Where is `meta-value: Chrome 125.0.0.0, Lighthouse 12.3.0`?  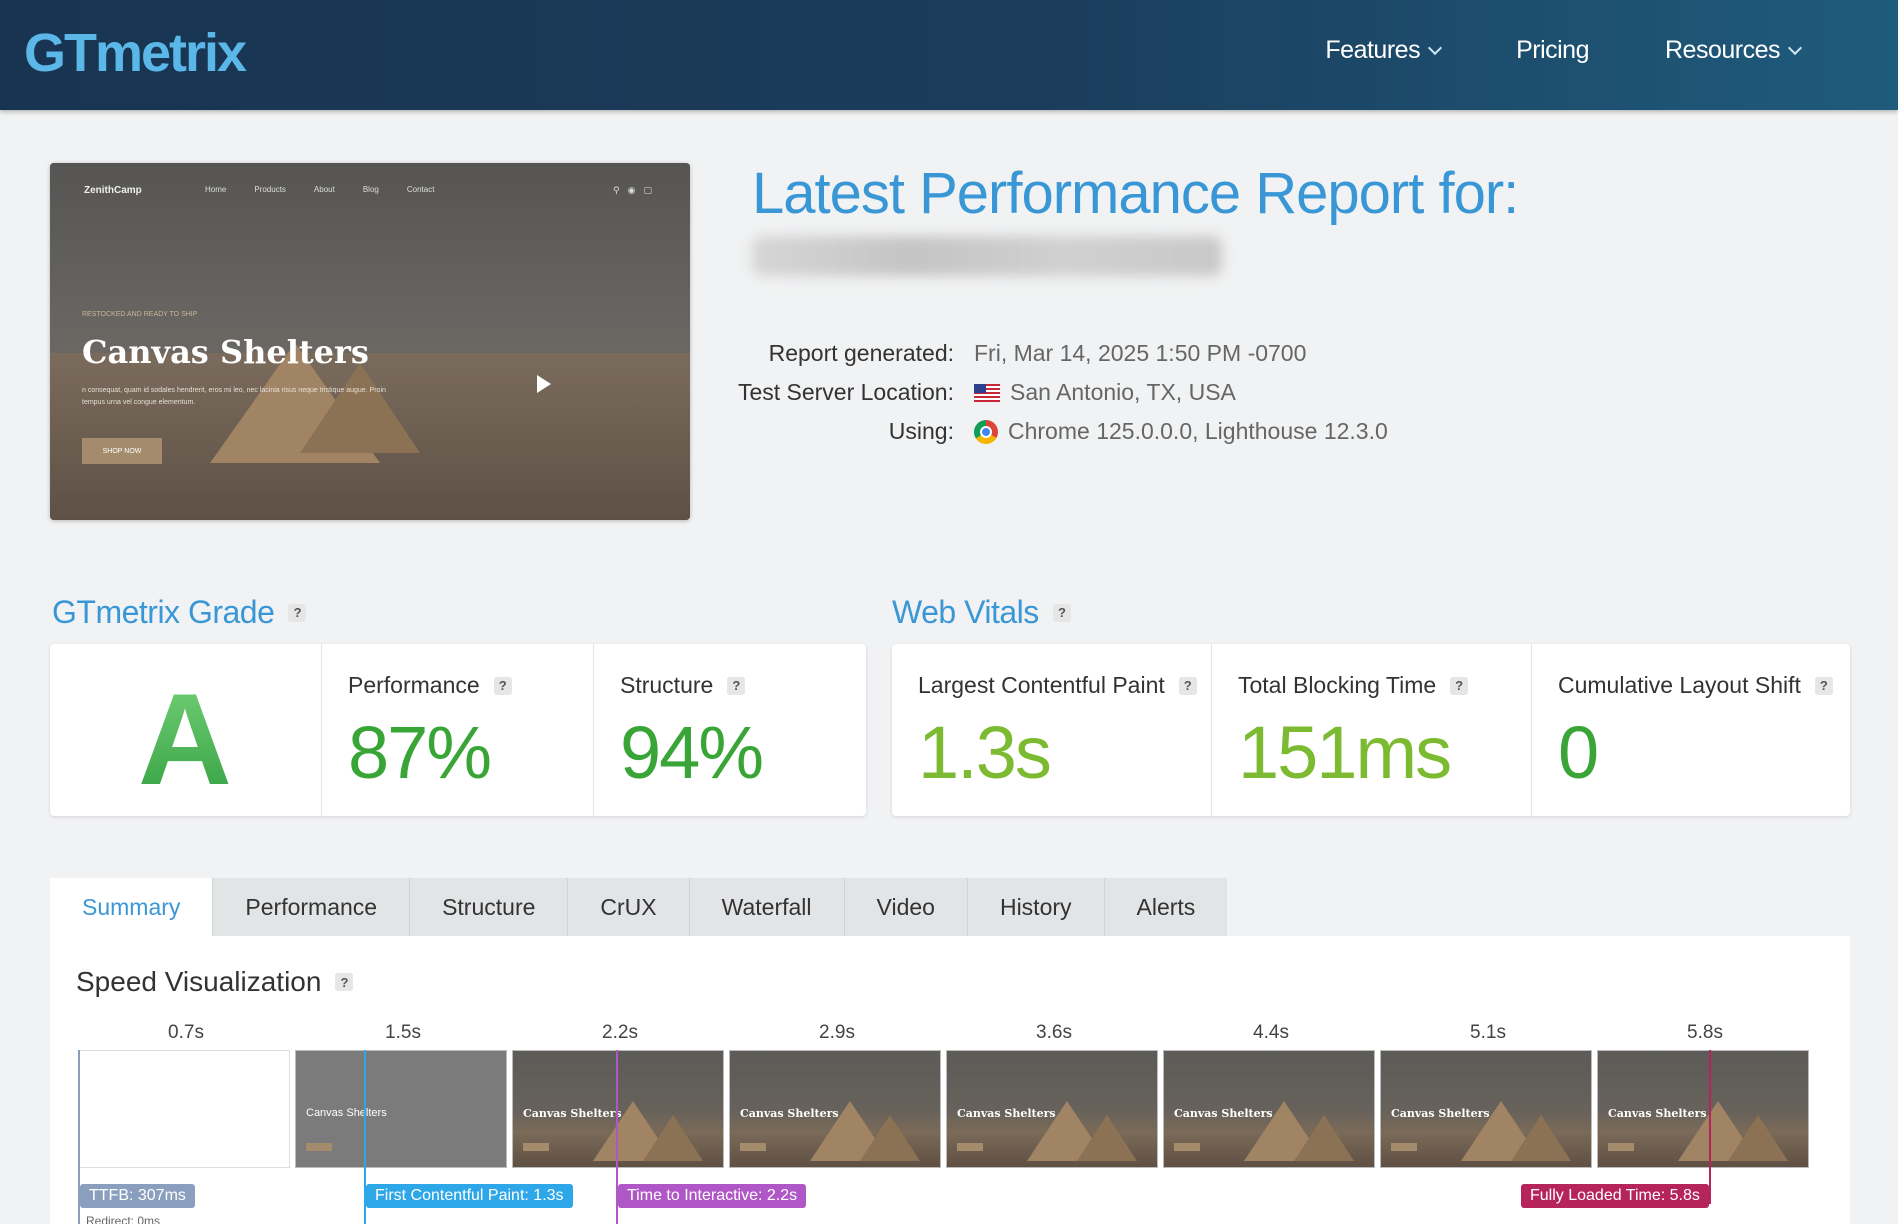 meta-value: Chrome 125.0.0.0, Lighthouse 12.3.0 is located at coordinates (1181, 431).